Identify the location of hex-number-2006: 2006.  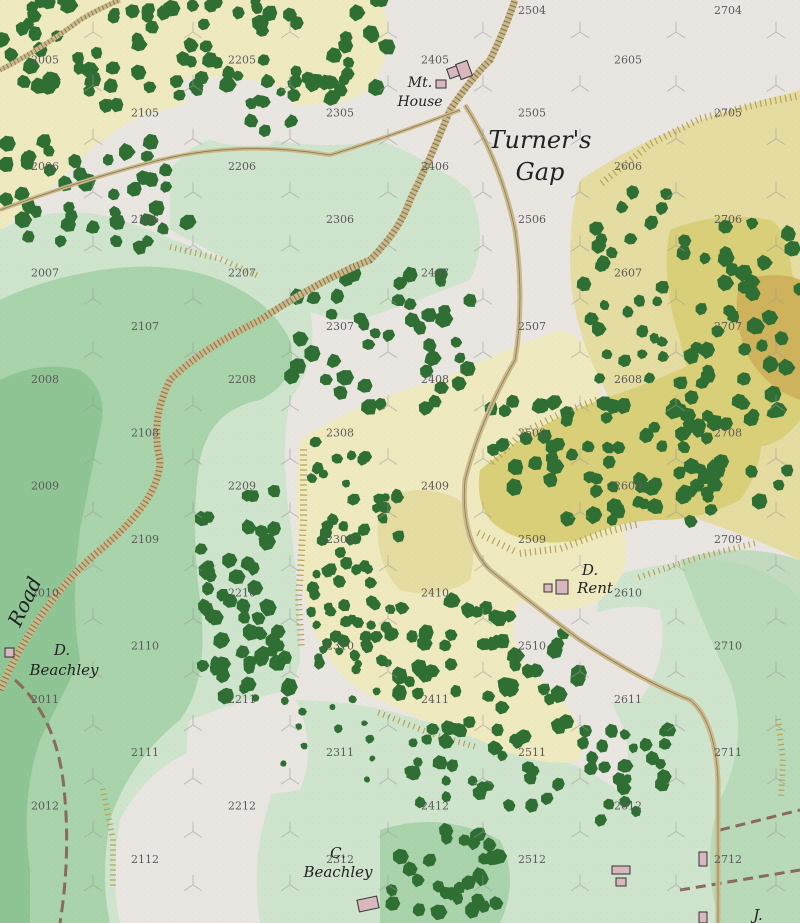
(45, 166).